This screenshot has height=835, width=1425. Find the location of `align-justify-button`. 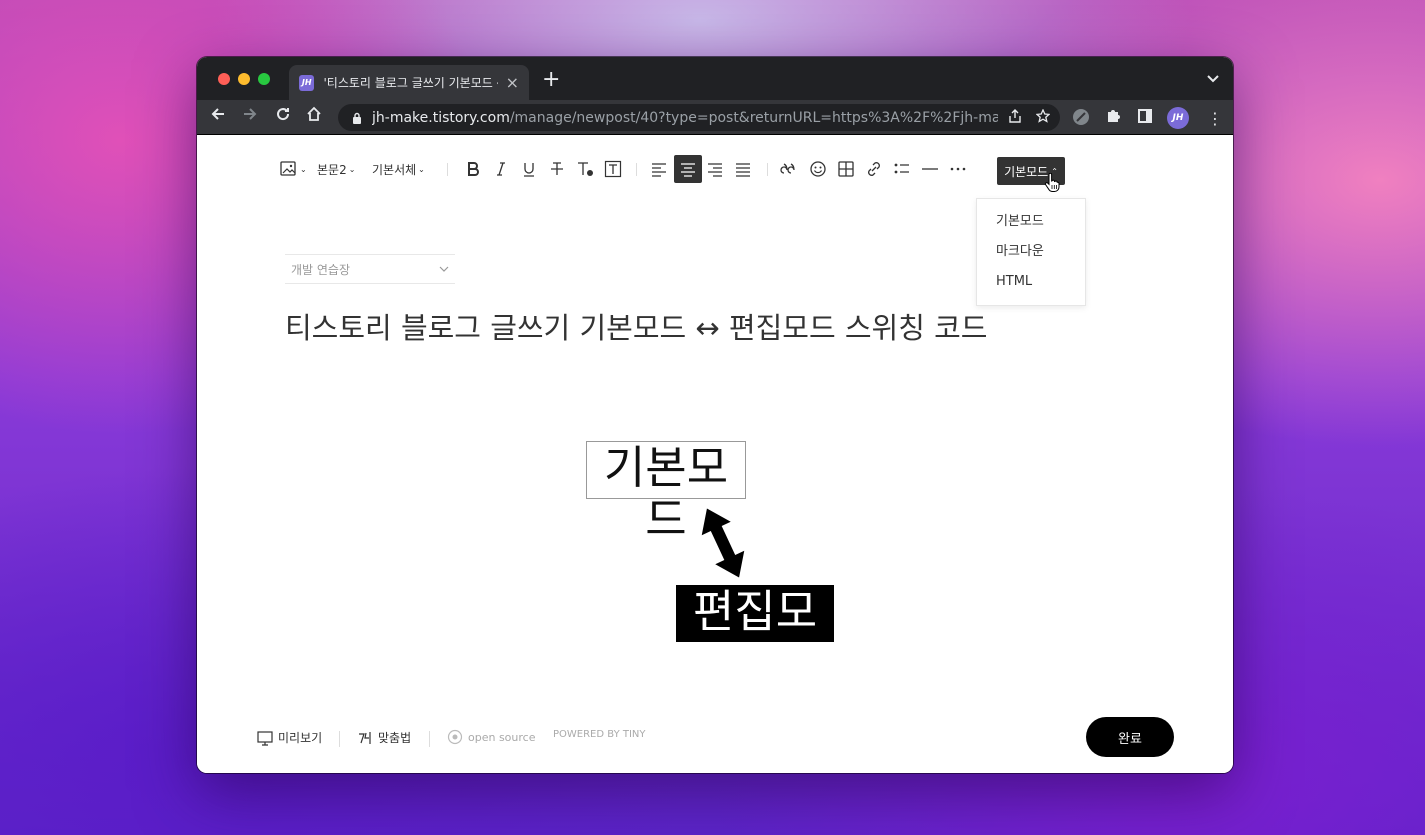

align-justify-button is located at coordinates (743, 169).